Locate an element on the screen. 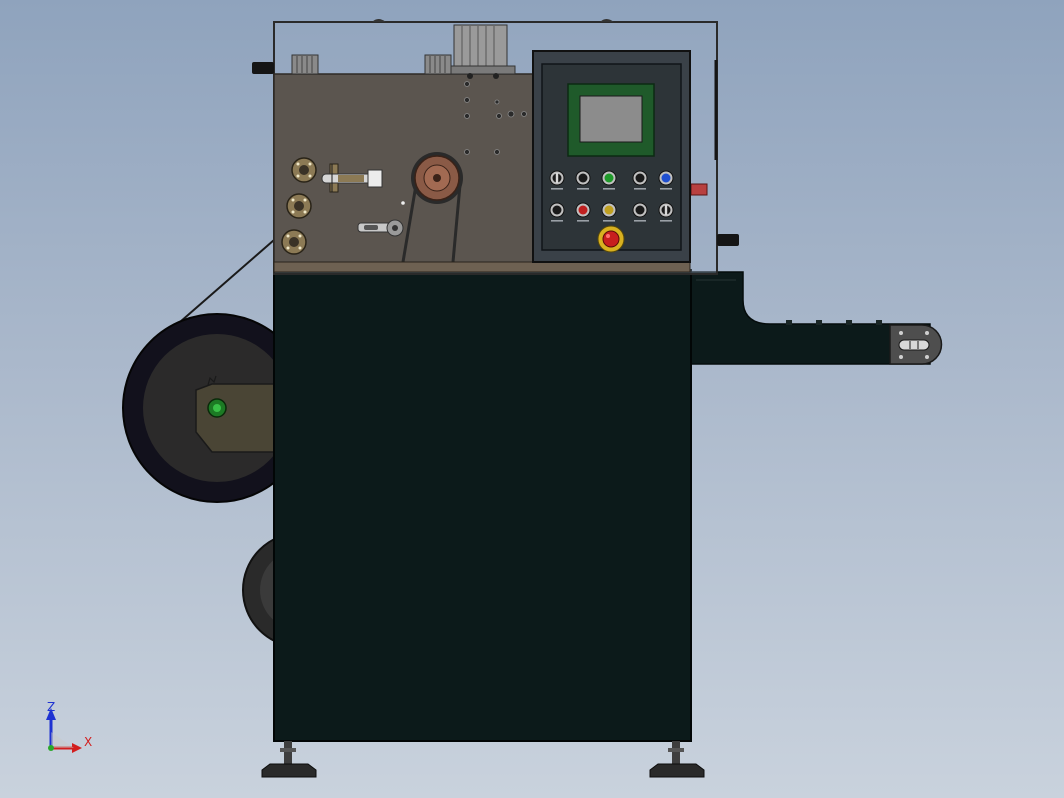  z-axis-label: Z is located at coordinates (51, 707).